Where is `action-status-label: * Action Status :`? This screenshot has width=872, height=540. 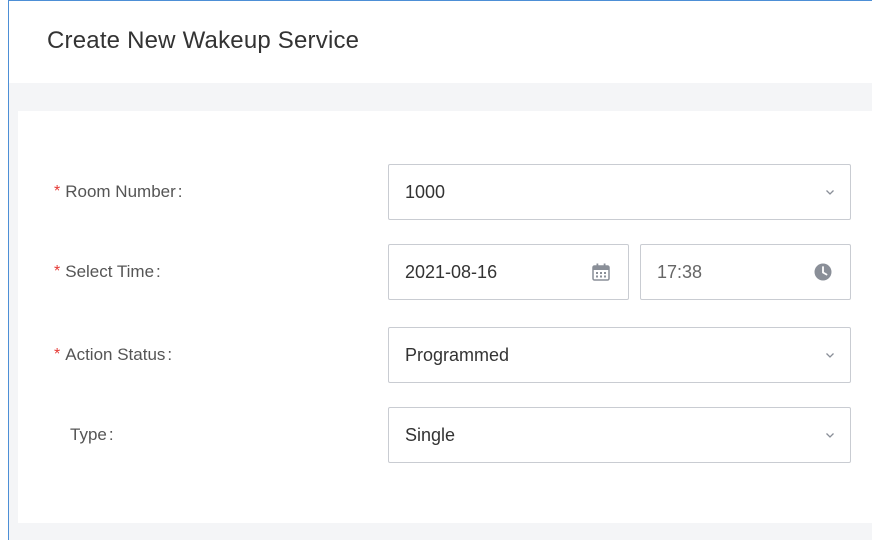
action-status-label: * Action Status : is located at coordinates (113, 355).